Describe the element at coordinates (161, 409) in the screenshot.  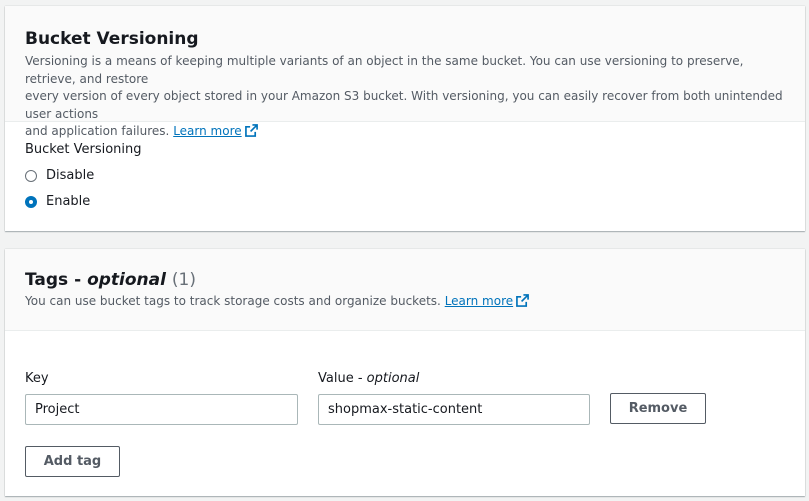
I see `tag-key-input: Project` at that location.